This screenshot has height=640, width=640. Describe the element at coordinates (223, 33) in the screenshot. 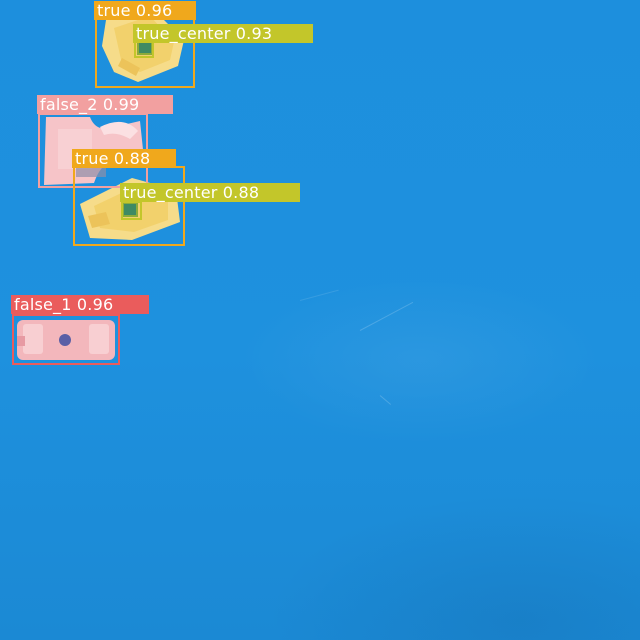

I see `true-center-label: true_center 0.93` at that location.